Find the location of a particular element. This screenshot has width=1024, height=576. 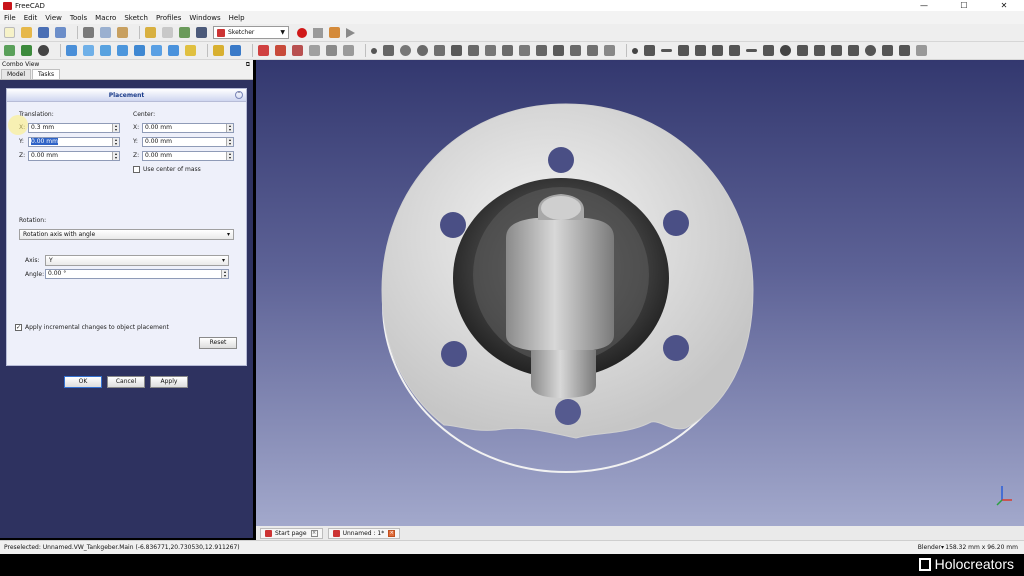

stop-macro-icon is located at coordinates (318, 32).